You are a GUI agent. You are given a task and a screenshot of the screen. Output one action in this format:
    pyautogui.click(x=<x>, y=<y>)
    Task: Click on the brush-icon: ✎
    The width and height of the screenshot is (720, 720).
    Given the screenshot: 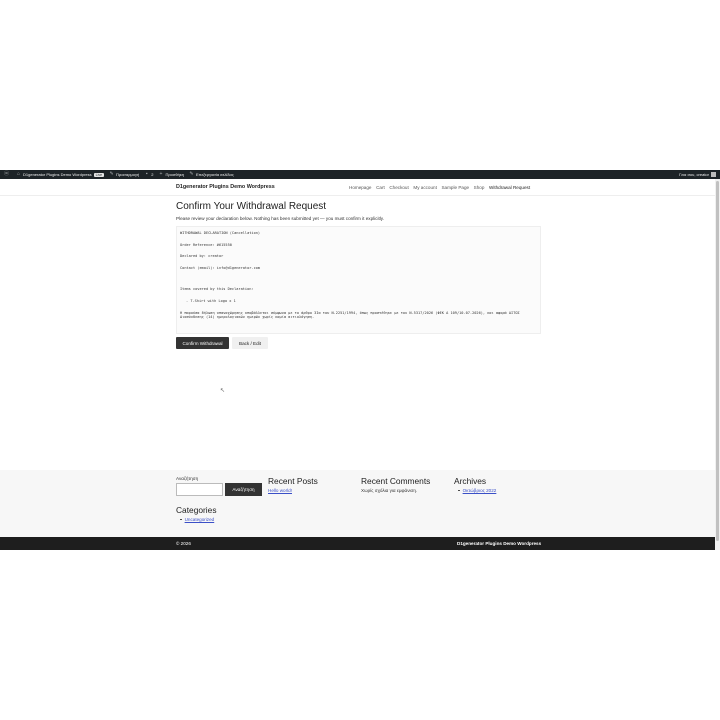 What is the action you would take?
    pyautogui.click(x=111, y=174)
    